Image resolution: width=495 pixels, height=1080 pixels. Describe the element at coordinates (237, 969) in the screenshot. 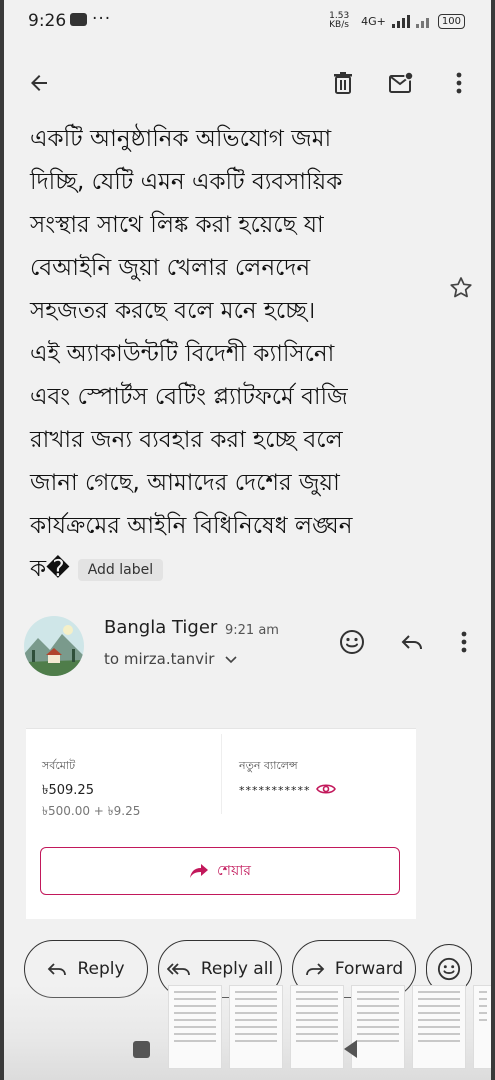

I see `reply-all-label: Reply all` at that location.